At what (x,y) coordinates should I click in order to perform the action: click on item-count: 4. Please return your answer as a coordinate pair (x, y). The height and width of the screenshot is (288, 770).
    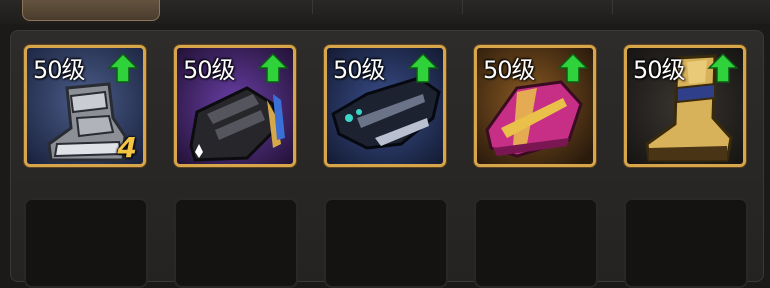
    Looking at the image, I should click on (127, 147).